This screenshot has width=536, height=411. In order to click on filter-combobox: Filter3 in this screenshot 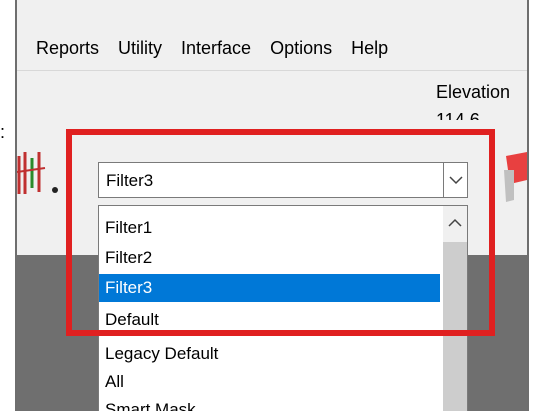, I will do `click(283, 180)`.